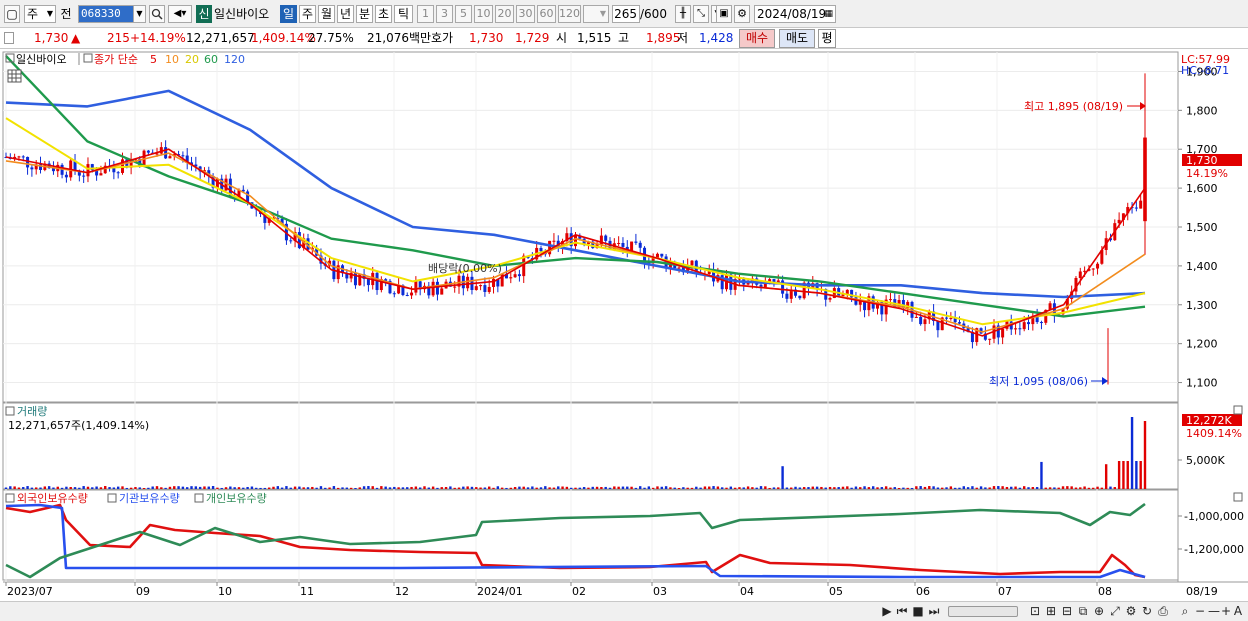  What do you see at coordinates (180, 14) in the screenshot?
I see `speaker-icon: ◀▾` at bounding box center [180, 14].